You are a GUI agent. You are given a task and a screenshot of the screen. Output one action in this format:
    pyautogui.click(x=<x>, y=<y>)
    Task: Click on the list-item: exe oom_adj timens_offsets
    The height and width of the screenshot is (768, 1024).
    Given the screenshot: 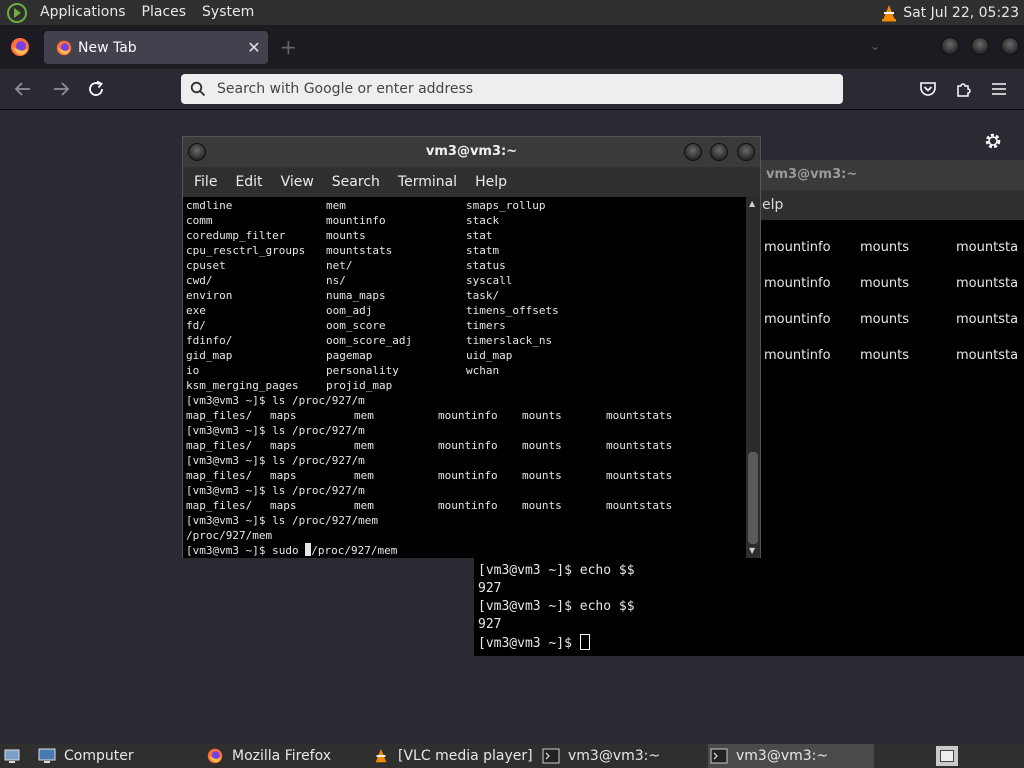 What is the action you would take?
    pyautogui.click(x=372, y=310)
    